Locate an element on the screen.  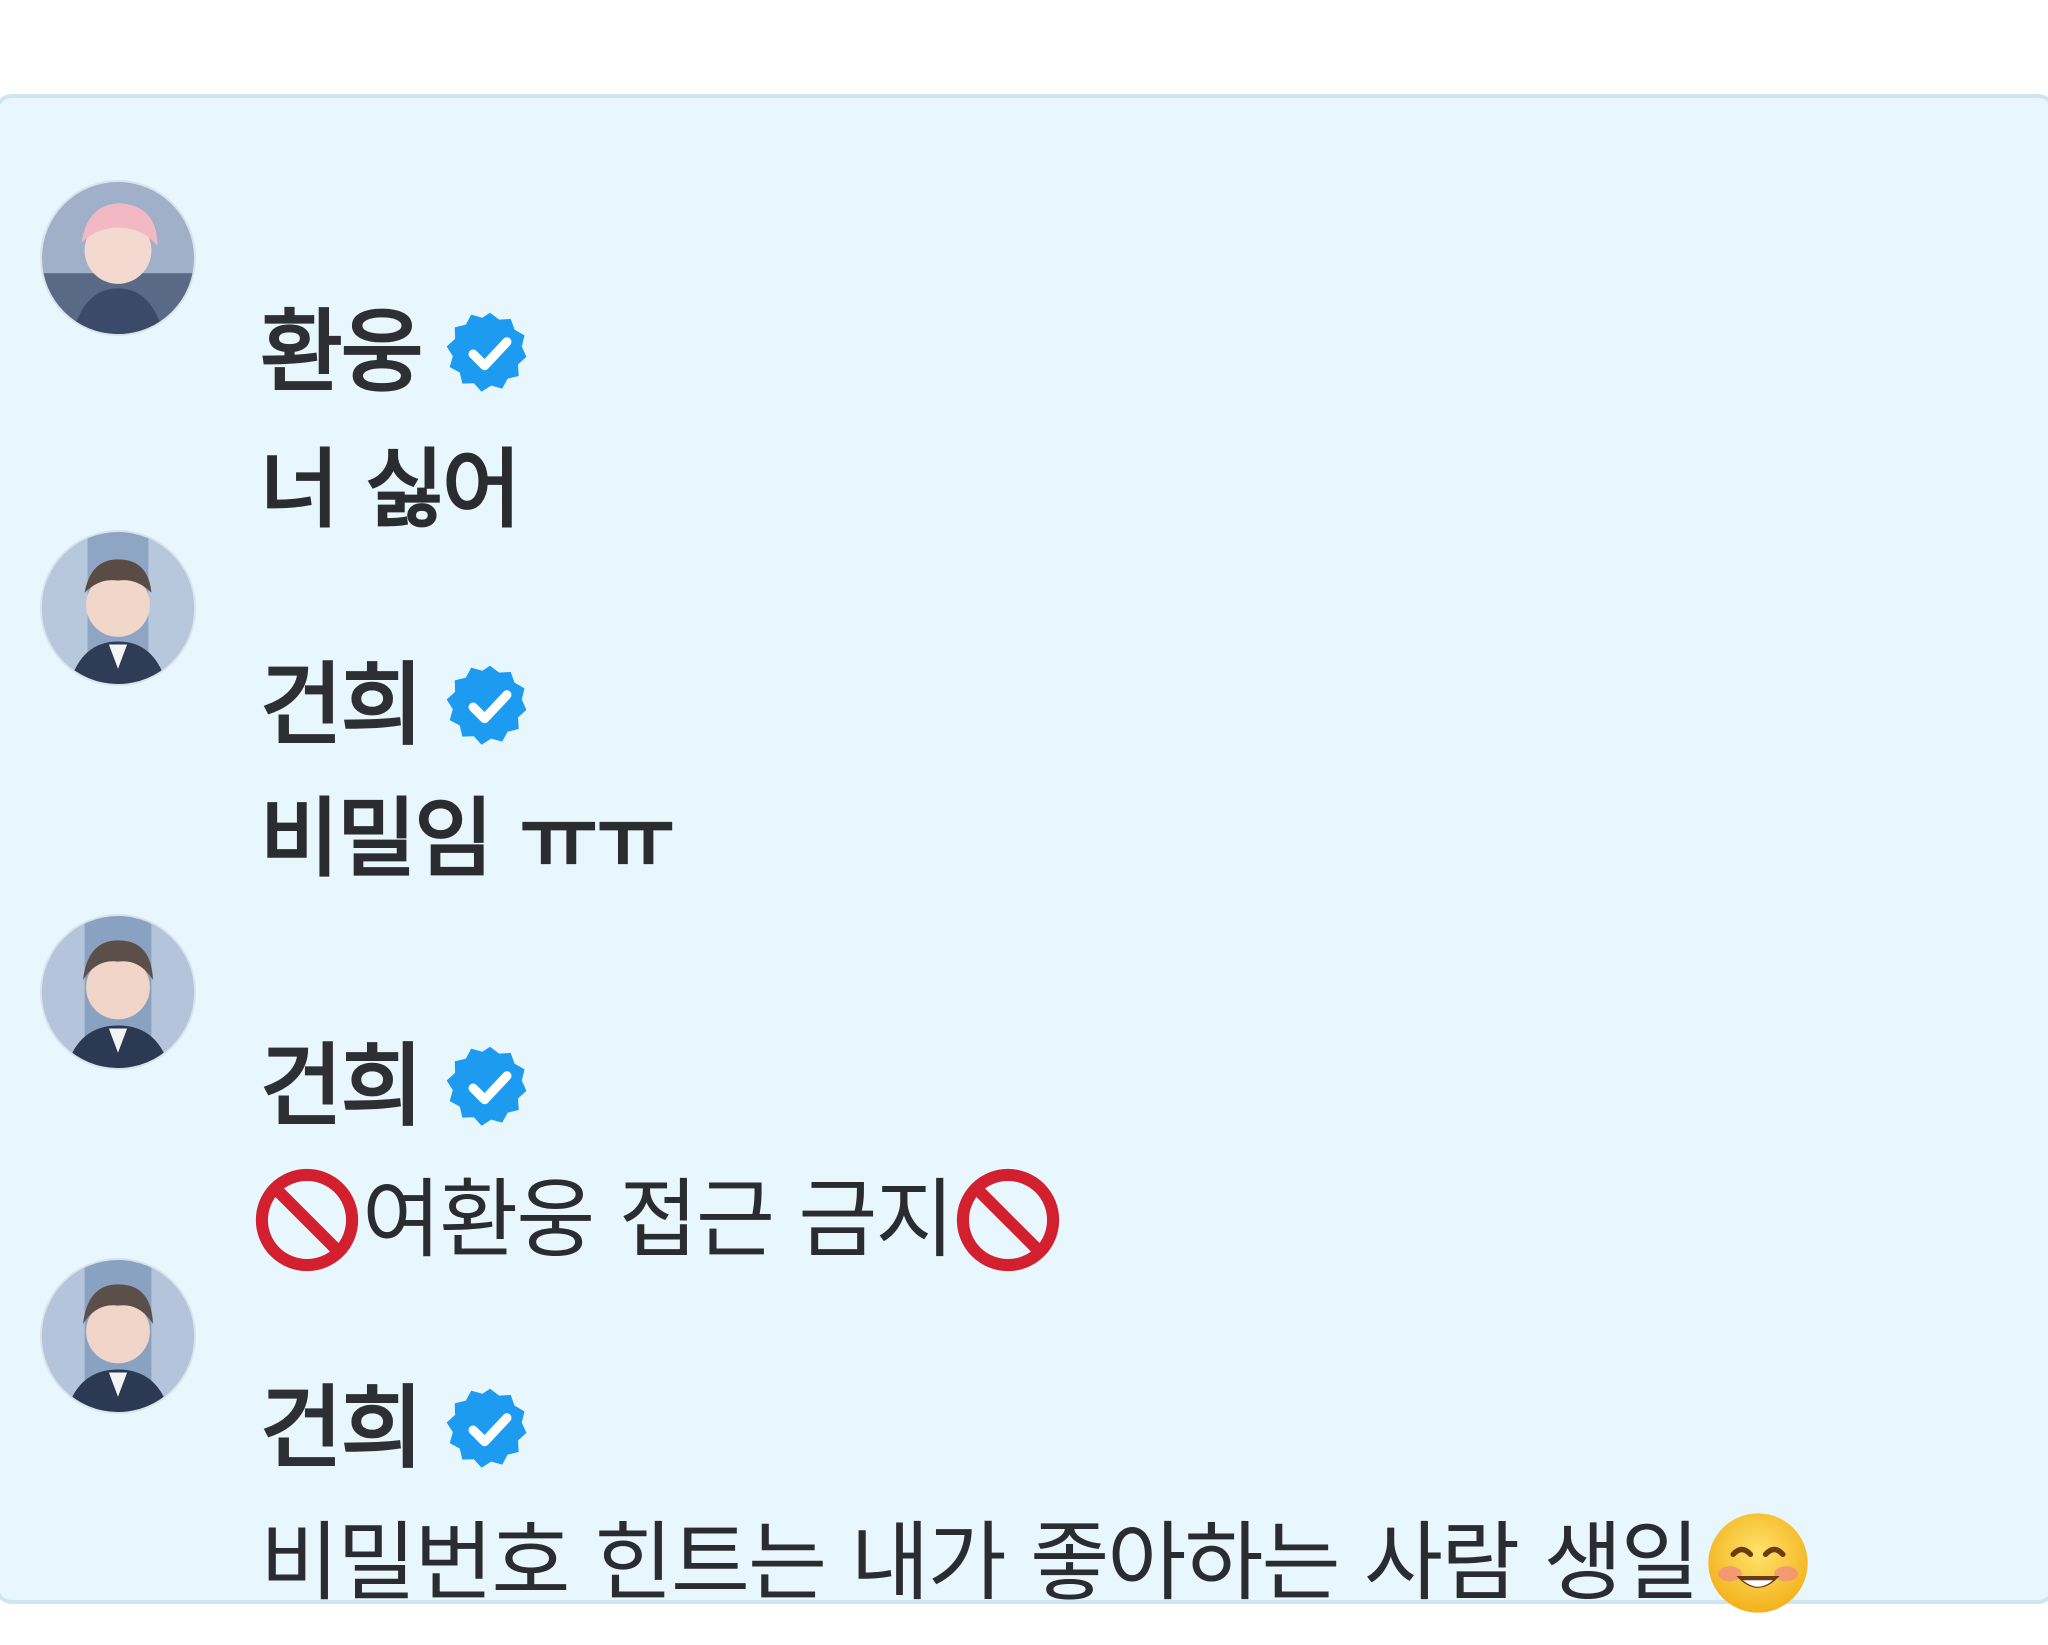
comment-text: 비밀임 ㅠㅠ is located at coordinates (468, 839).